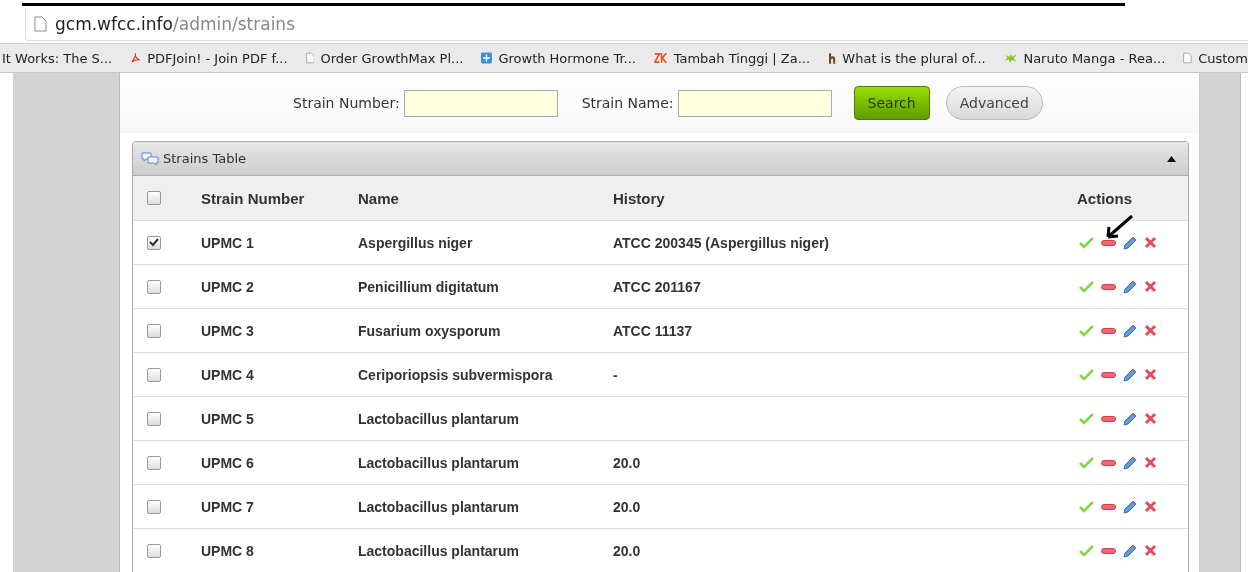 The width and height of the screenshot is (1248, 572). Describe the element at coordinates (228, 418) in the screenshot. I see `table-cell-text: UPMC 5` at that location.